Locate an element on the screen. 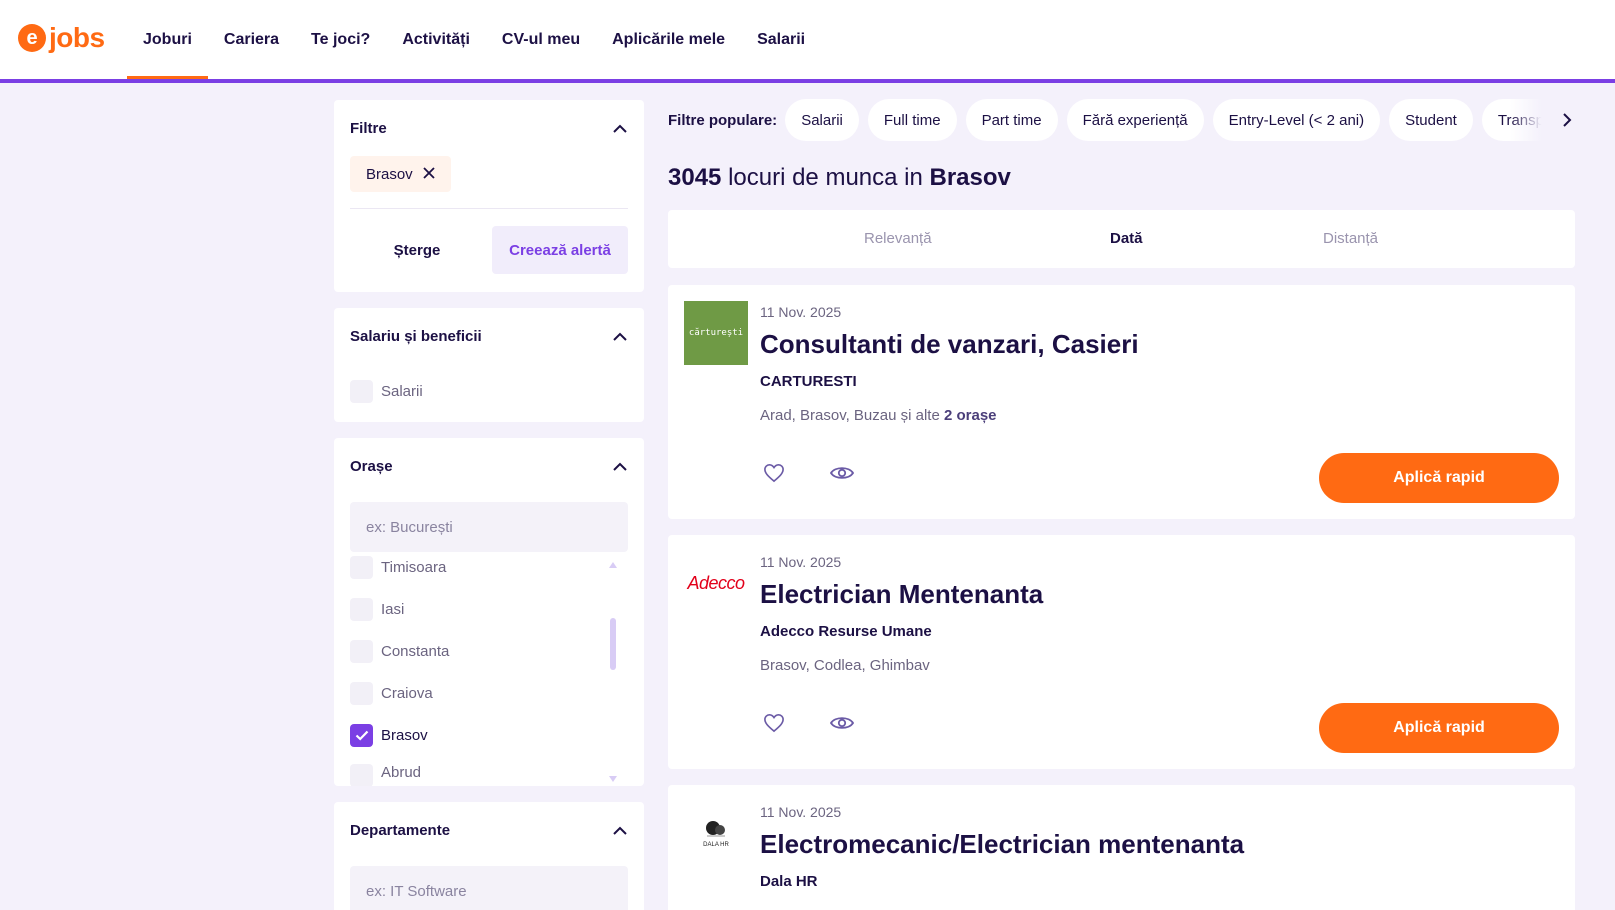 Image resolution: width=1615 pixels, height=910 pixels. salary-title: Salariu și beneficii is located at coordinates (416, 336).